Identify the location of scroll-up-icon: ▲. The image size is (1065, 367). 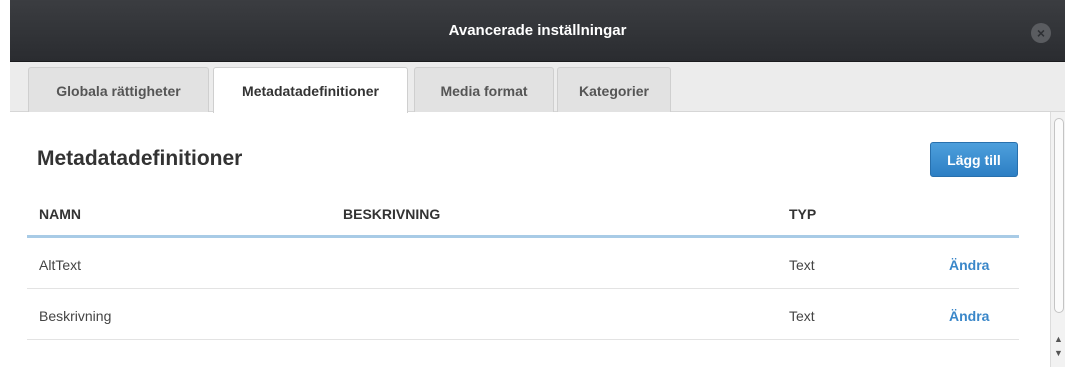
(1058, 339).